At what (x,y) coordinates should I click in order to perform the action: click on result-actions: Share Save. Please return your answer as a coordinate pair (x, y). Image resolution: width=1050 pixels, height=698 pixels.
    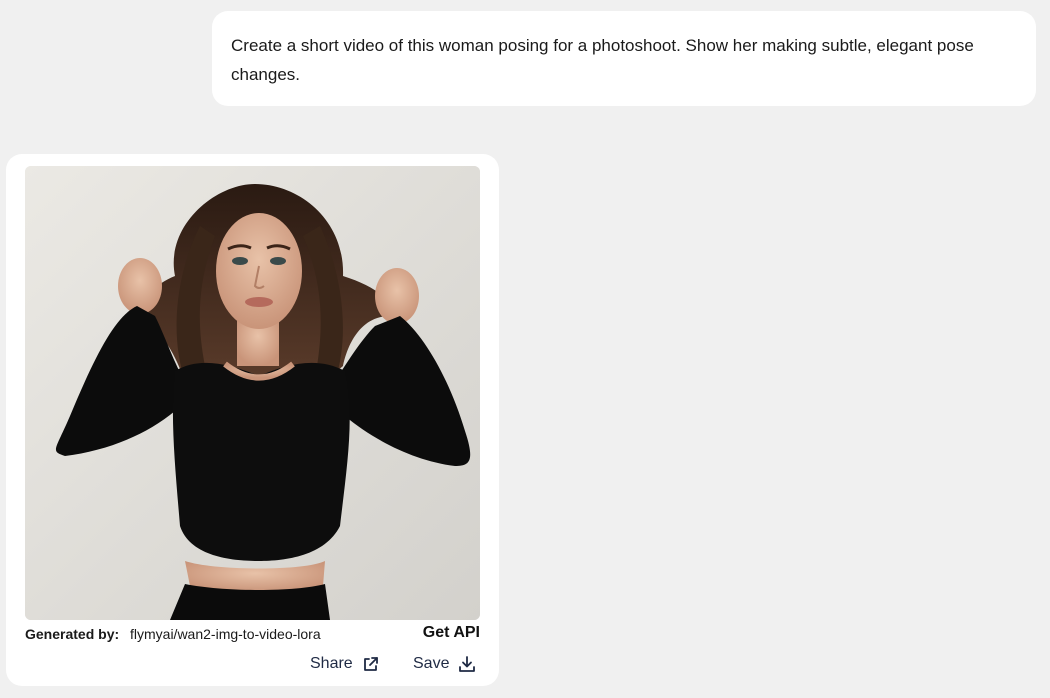
    Looking at the image, I should click on (252, 664).